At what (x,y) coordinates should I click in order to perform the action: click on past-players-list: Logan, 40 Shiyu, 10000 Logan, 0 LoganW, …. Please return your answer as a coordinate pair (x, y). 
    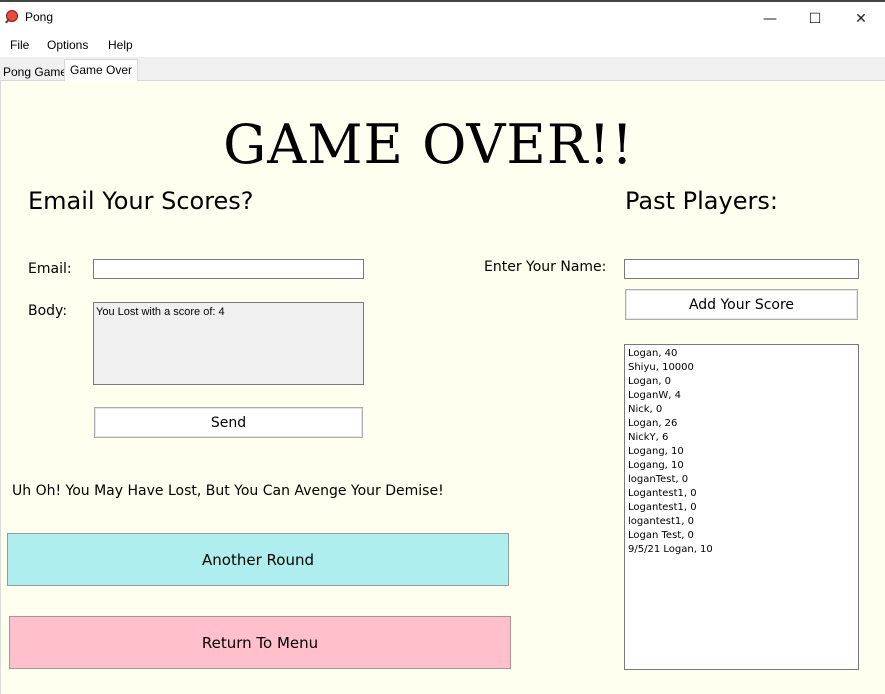
    Looking at the image, I should click on (741, 507).